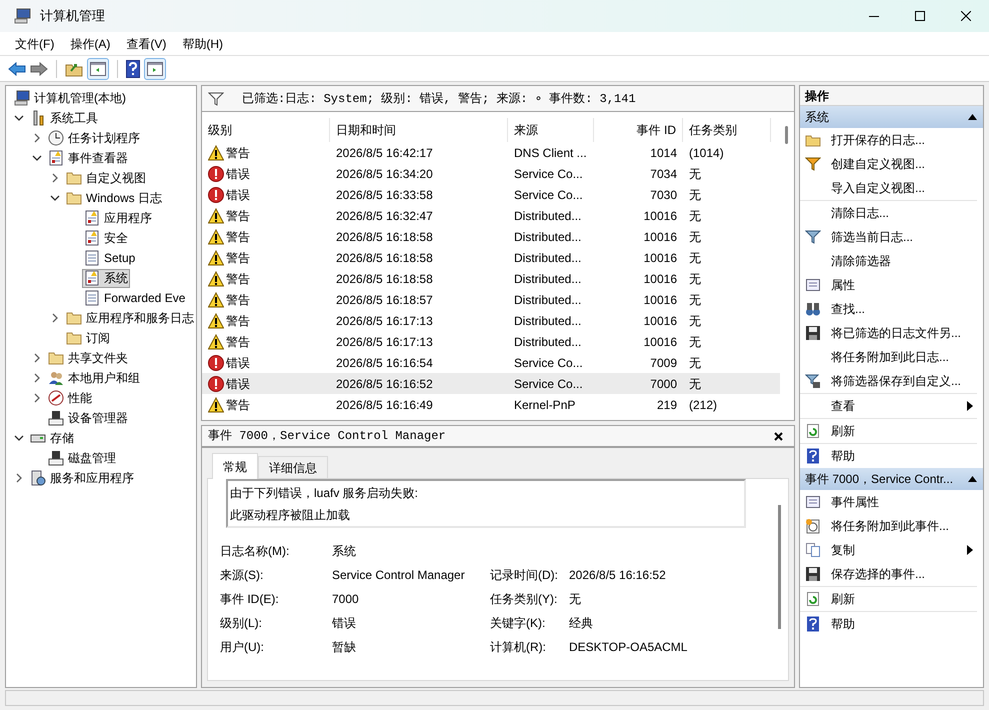 This screenshot has width=989, height=710. What do you see at coordinates (384, 321) in the screenshot?
I see `table-cell-text: 2026/8/5 16:17:13` at bounding box center [384, 321].